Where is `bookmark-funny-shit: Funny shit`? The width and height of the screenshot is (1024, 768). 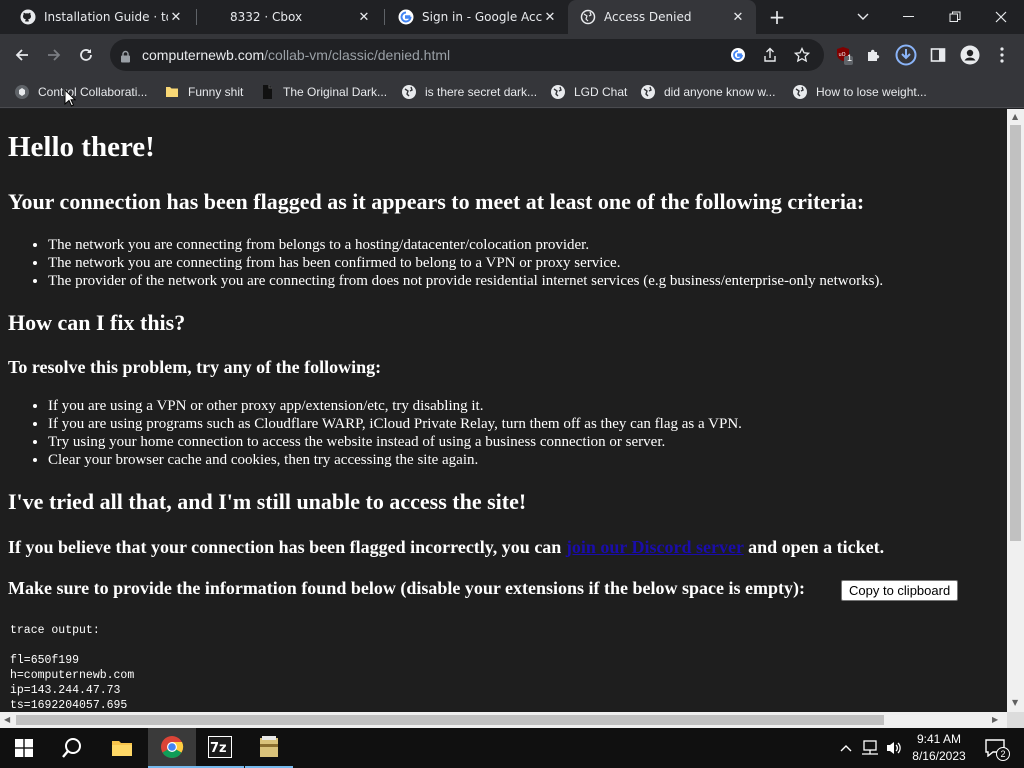
bookmark-funny-shit: Funny shit is located at coordinates (203, 92).